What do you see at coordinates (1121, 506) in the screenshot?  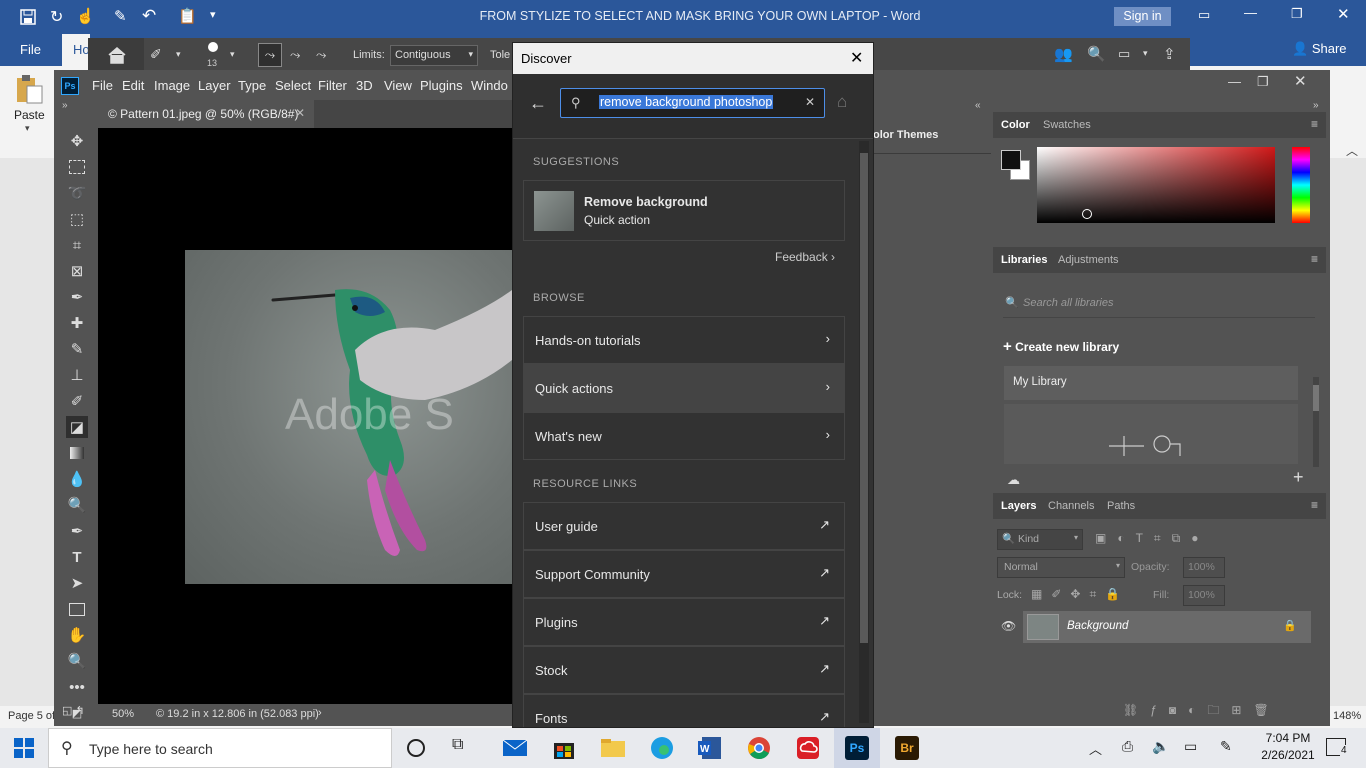 I see `tab-paths: Paths` at bounding box center [1121, 506].